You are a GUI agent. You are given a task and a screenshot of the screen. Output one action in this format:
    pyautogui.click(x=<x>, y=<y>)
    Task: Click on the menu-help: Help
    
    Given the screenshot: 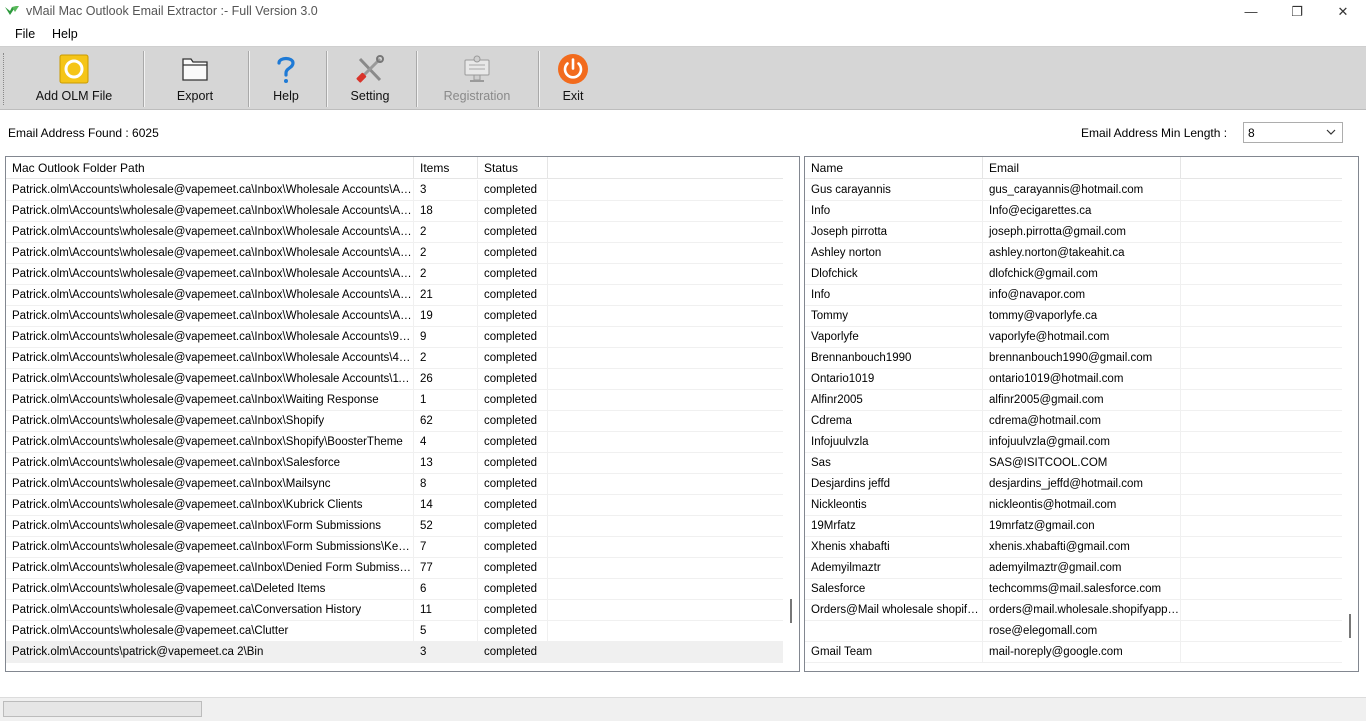 What is the action you would take?
    pyautogui.click(x=65, y=34)
    